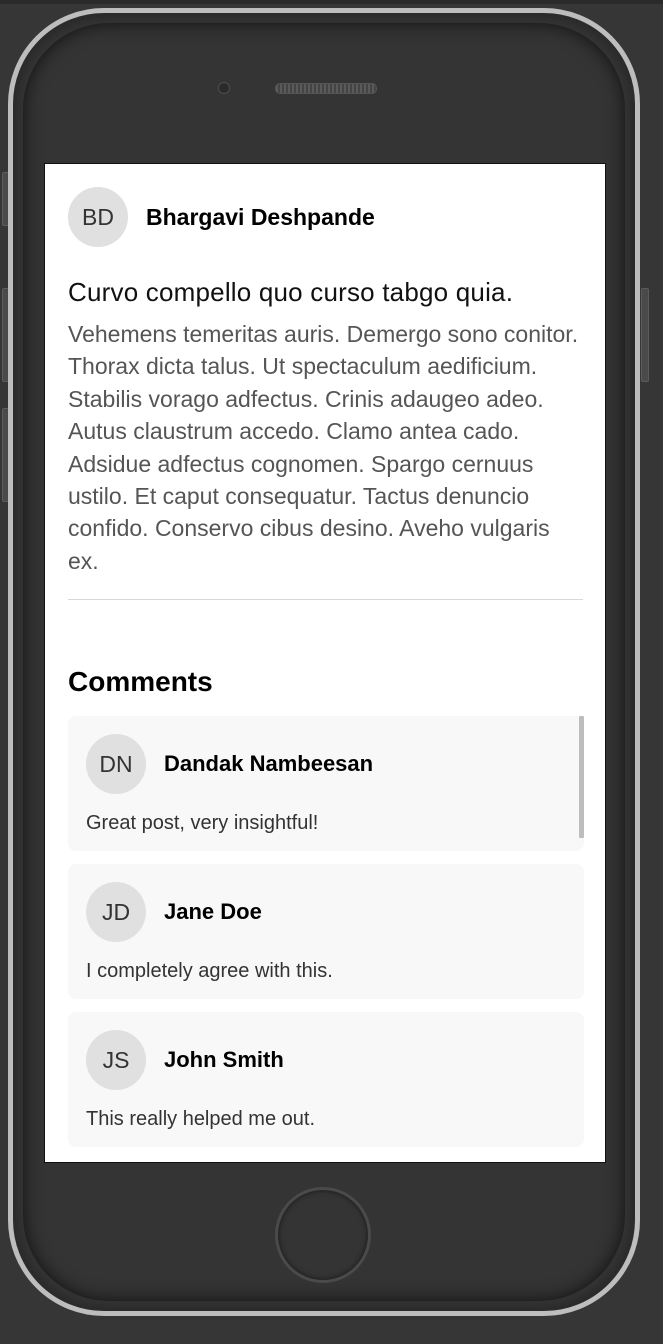 The image size is (663, 1344). What do you see at coordinates (98, 217) in the screenshot?
I see `author-avatar: BD` at bounding box center [98, 217].